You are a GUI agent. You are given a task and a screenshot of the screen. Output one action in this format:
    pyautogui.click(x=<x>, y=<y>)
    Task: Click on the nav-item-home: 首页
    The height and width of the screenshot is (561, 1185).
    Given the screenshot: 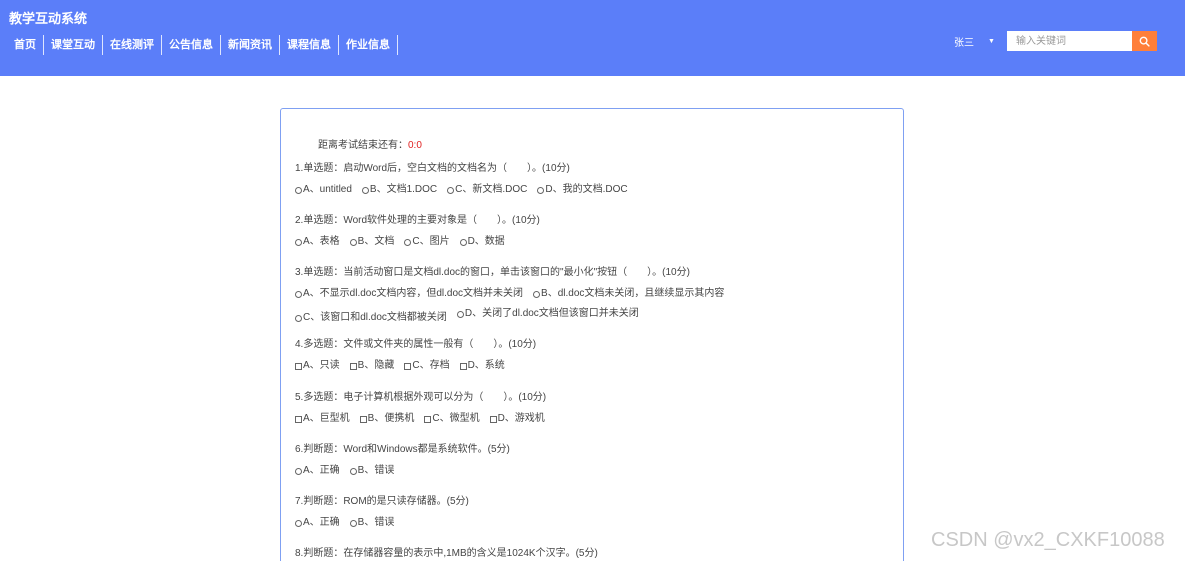 What is the action you would take?
    pyautogui.click(x=26, y=45)
    